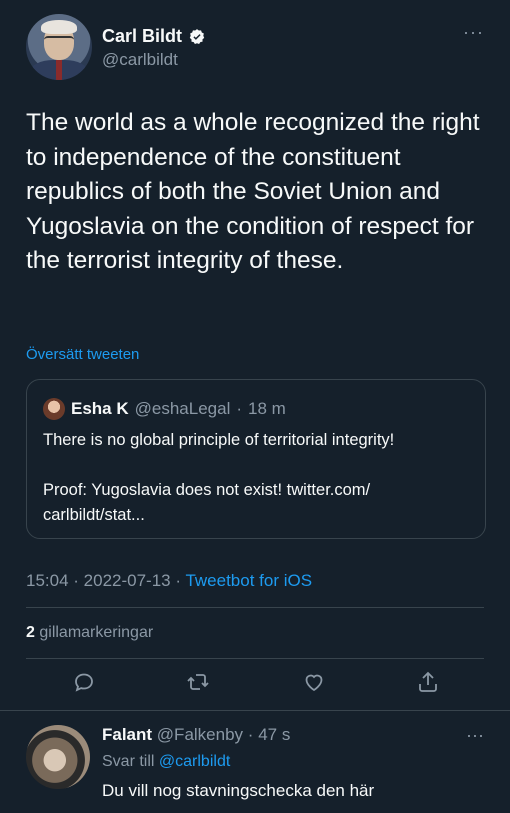 This screenshot has width=510, height=813. What do you see at coordinates (86, 684) in the screenshot?
I see `reply-icon` at bounding box center [86, 684].